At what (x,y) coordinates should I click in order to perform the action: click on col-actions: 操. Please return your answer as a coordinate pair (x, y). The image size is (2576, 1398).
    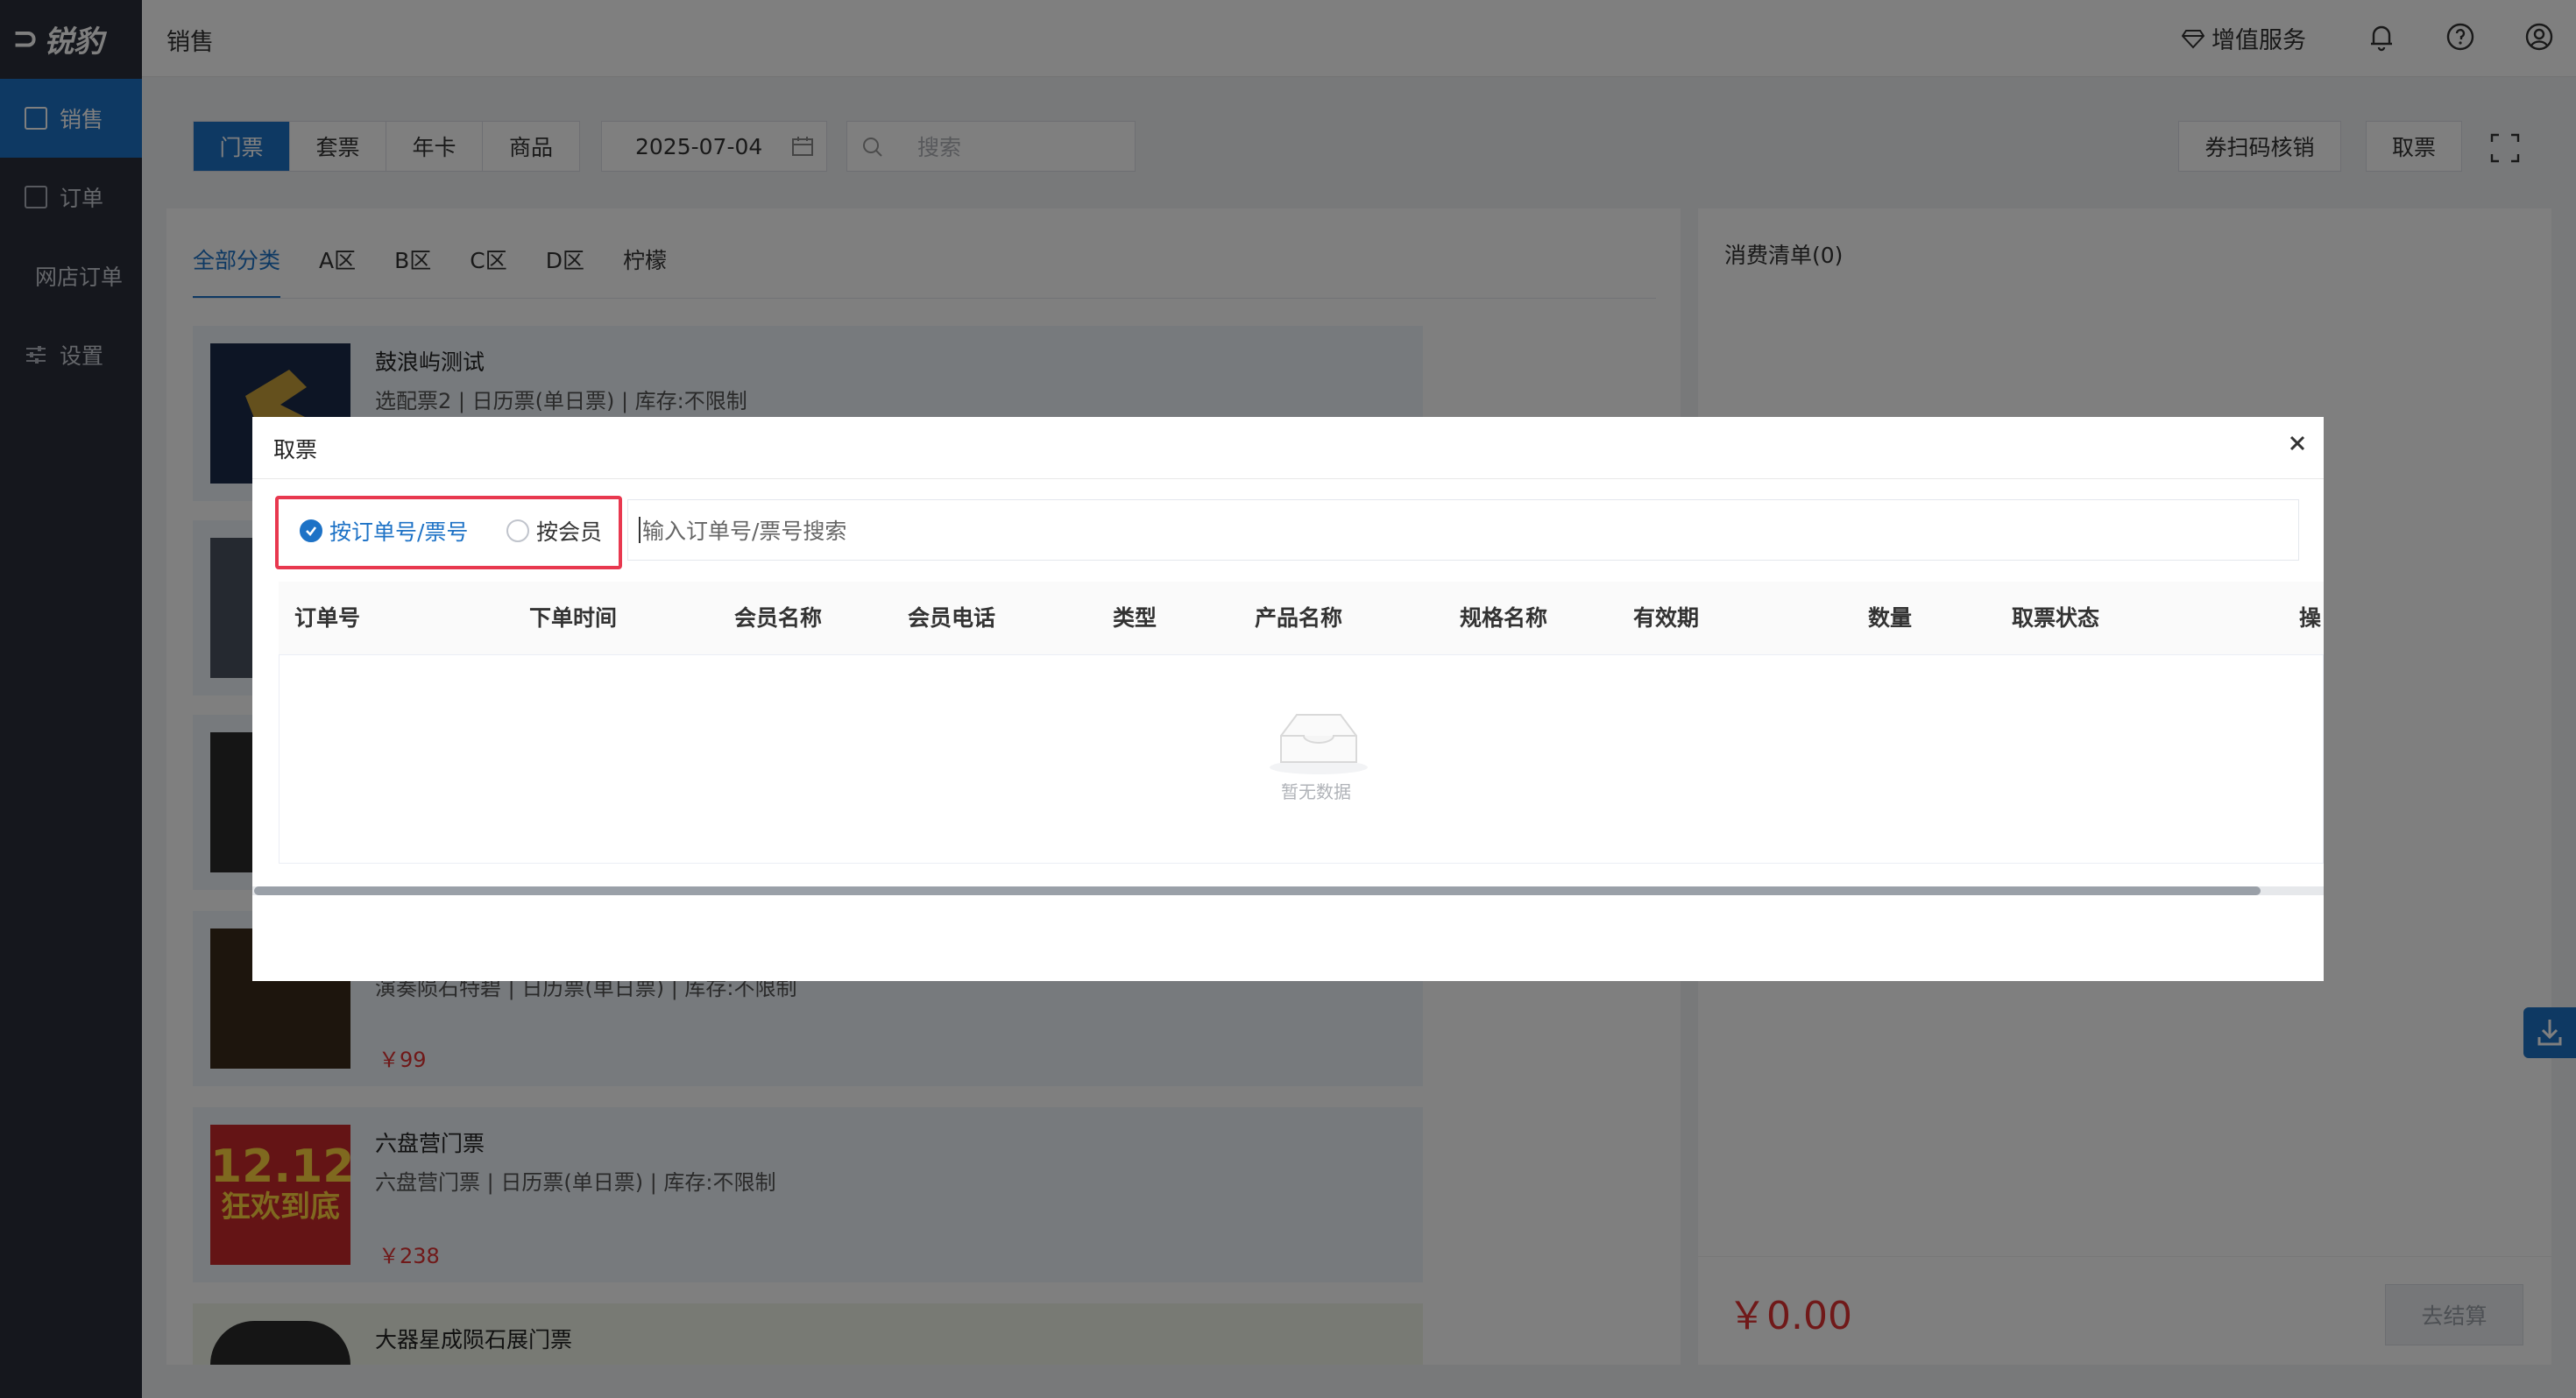
    Looking at the image, I should click on (2310, 618).